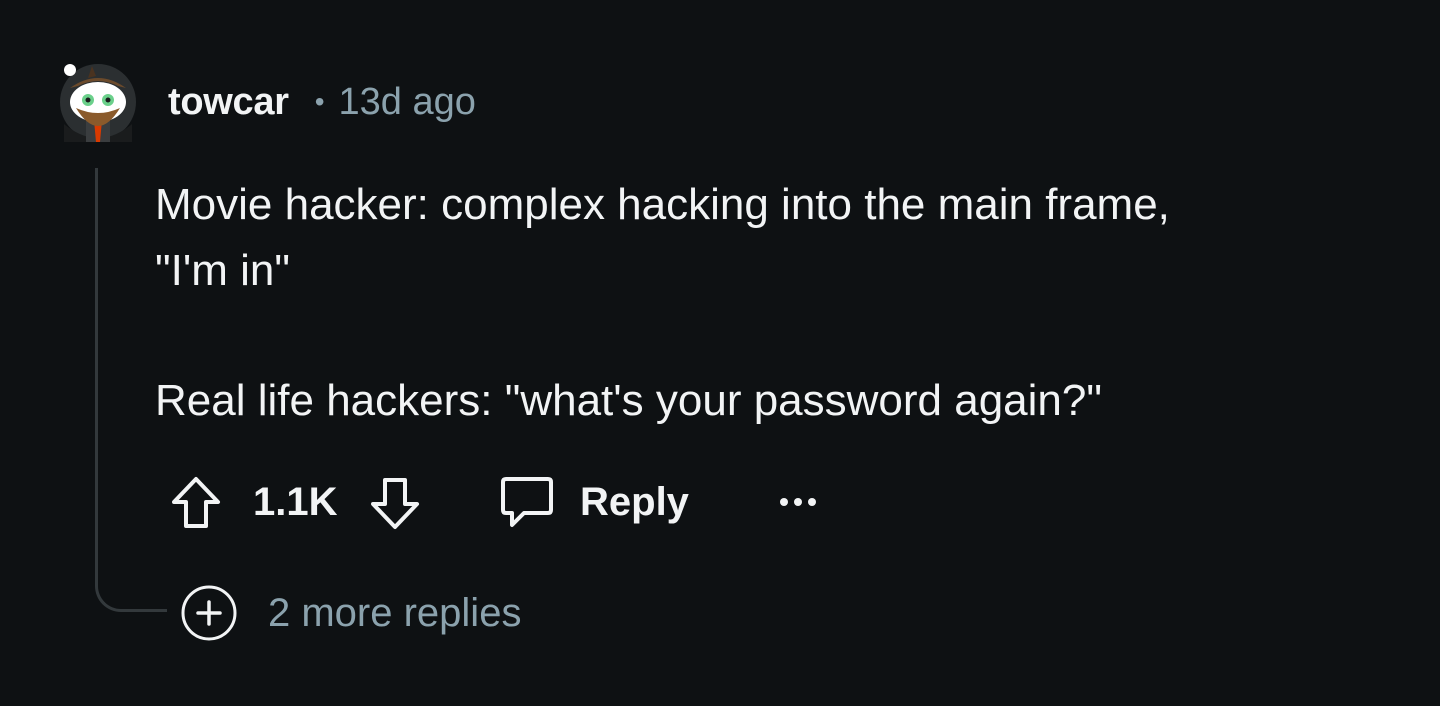 Image resolution: width=1440 pixels, height=706 pixels. I want to click on more-options-button, so click(798, 502).